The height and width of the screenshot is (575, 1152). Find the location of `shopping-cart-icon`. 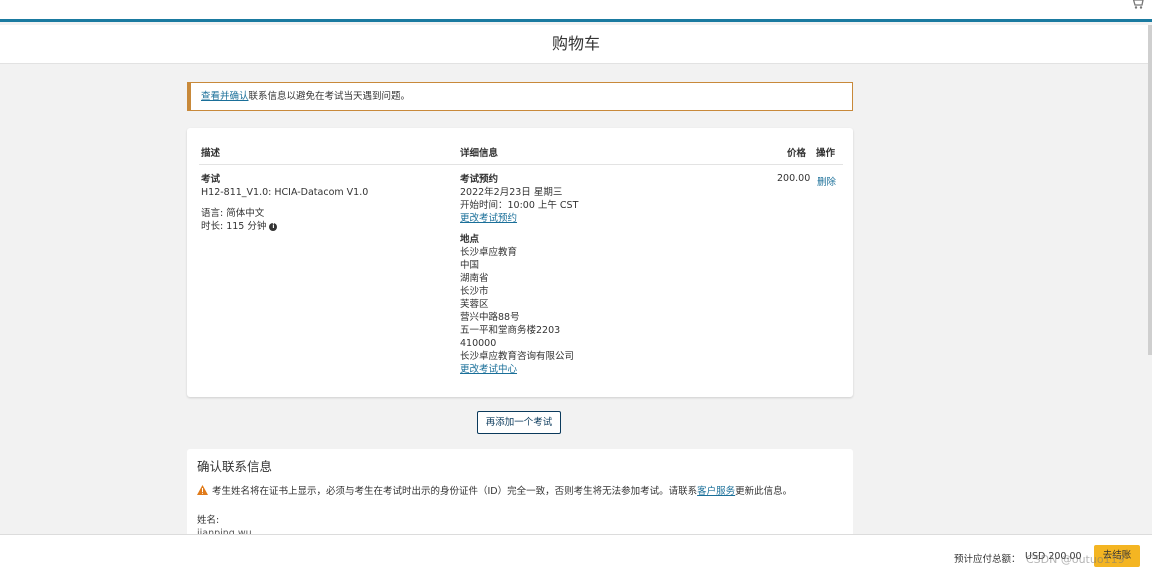

shopping-cart-icon is located at coordinates (1137, 4).